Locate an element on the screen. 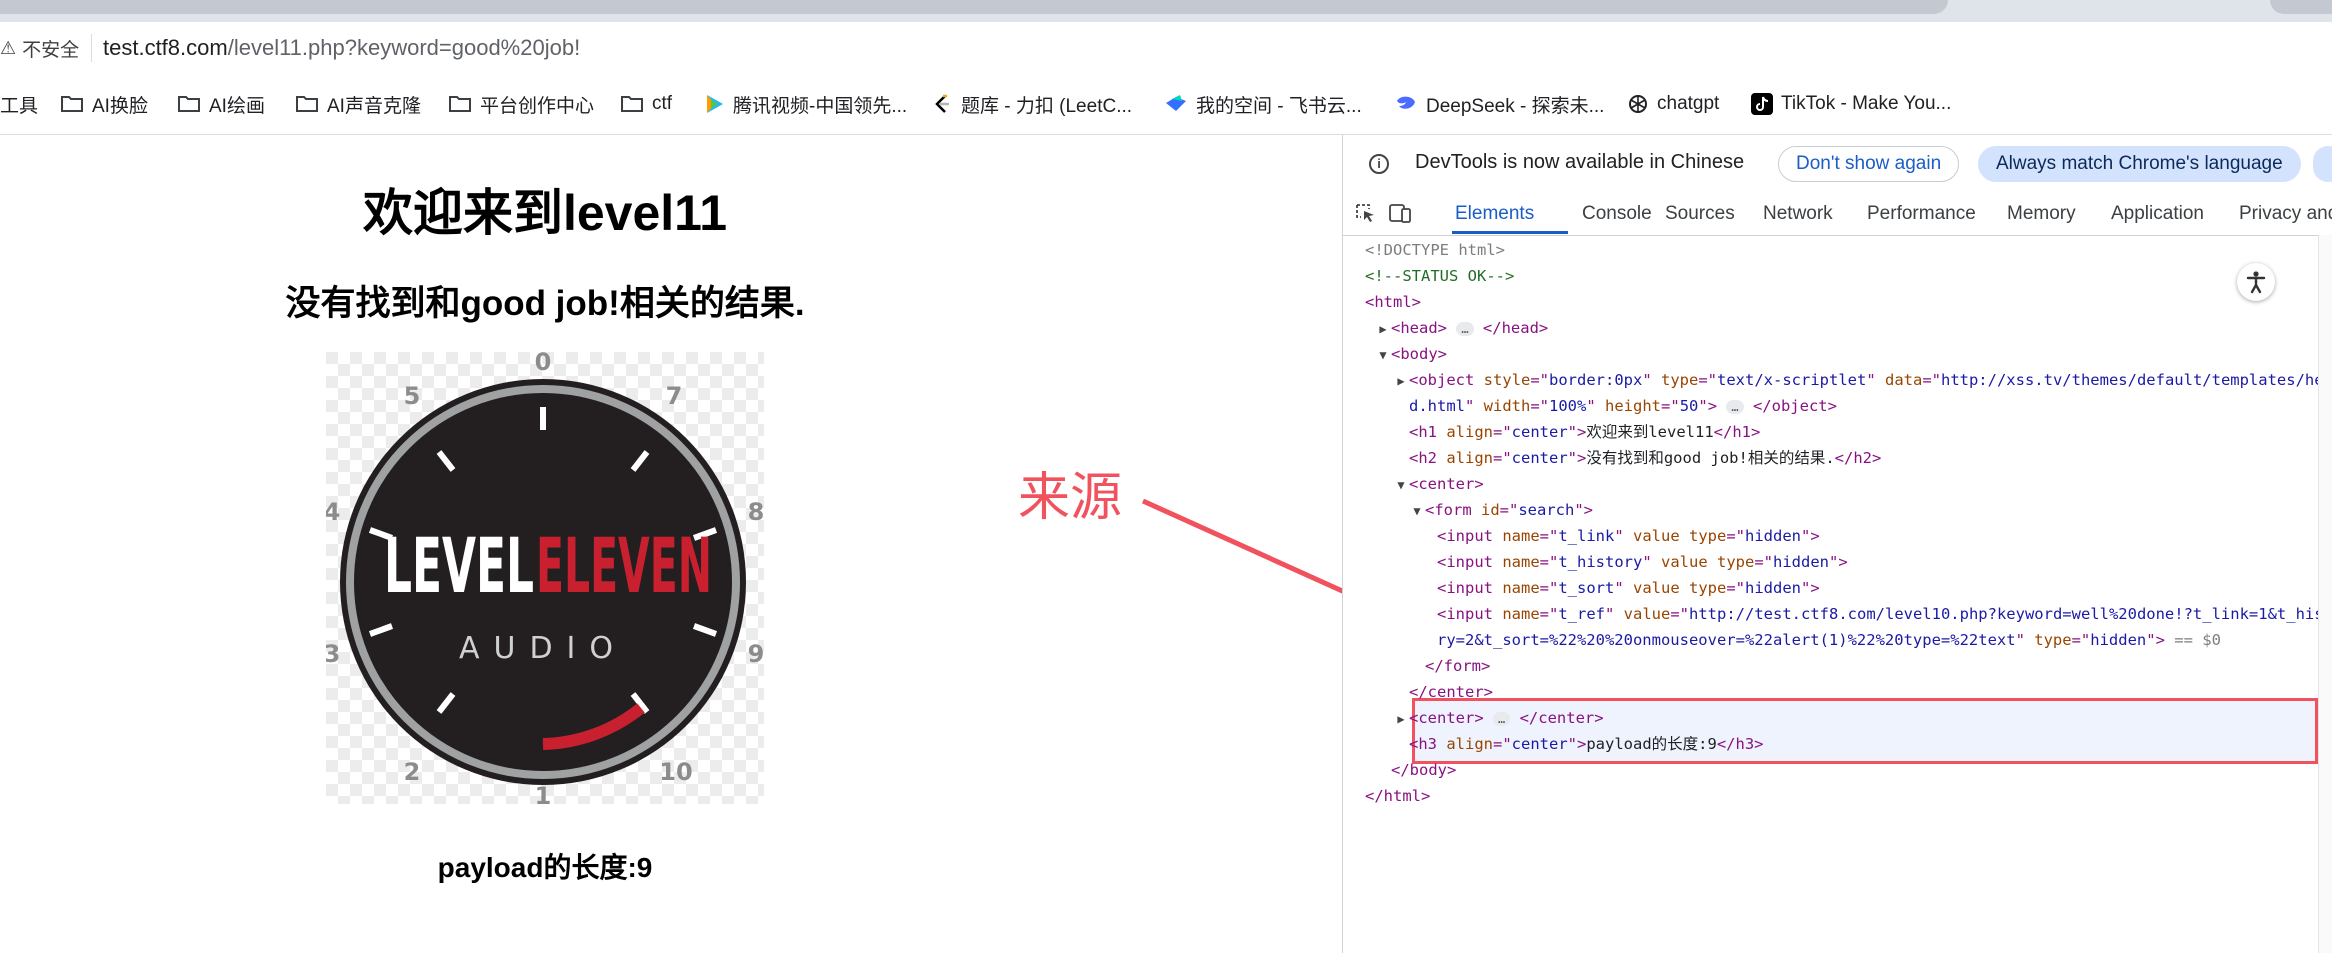  bookmark-creator-center: 平台创作中心 is located at coordinates (521, 104).